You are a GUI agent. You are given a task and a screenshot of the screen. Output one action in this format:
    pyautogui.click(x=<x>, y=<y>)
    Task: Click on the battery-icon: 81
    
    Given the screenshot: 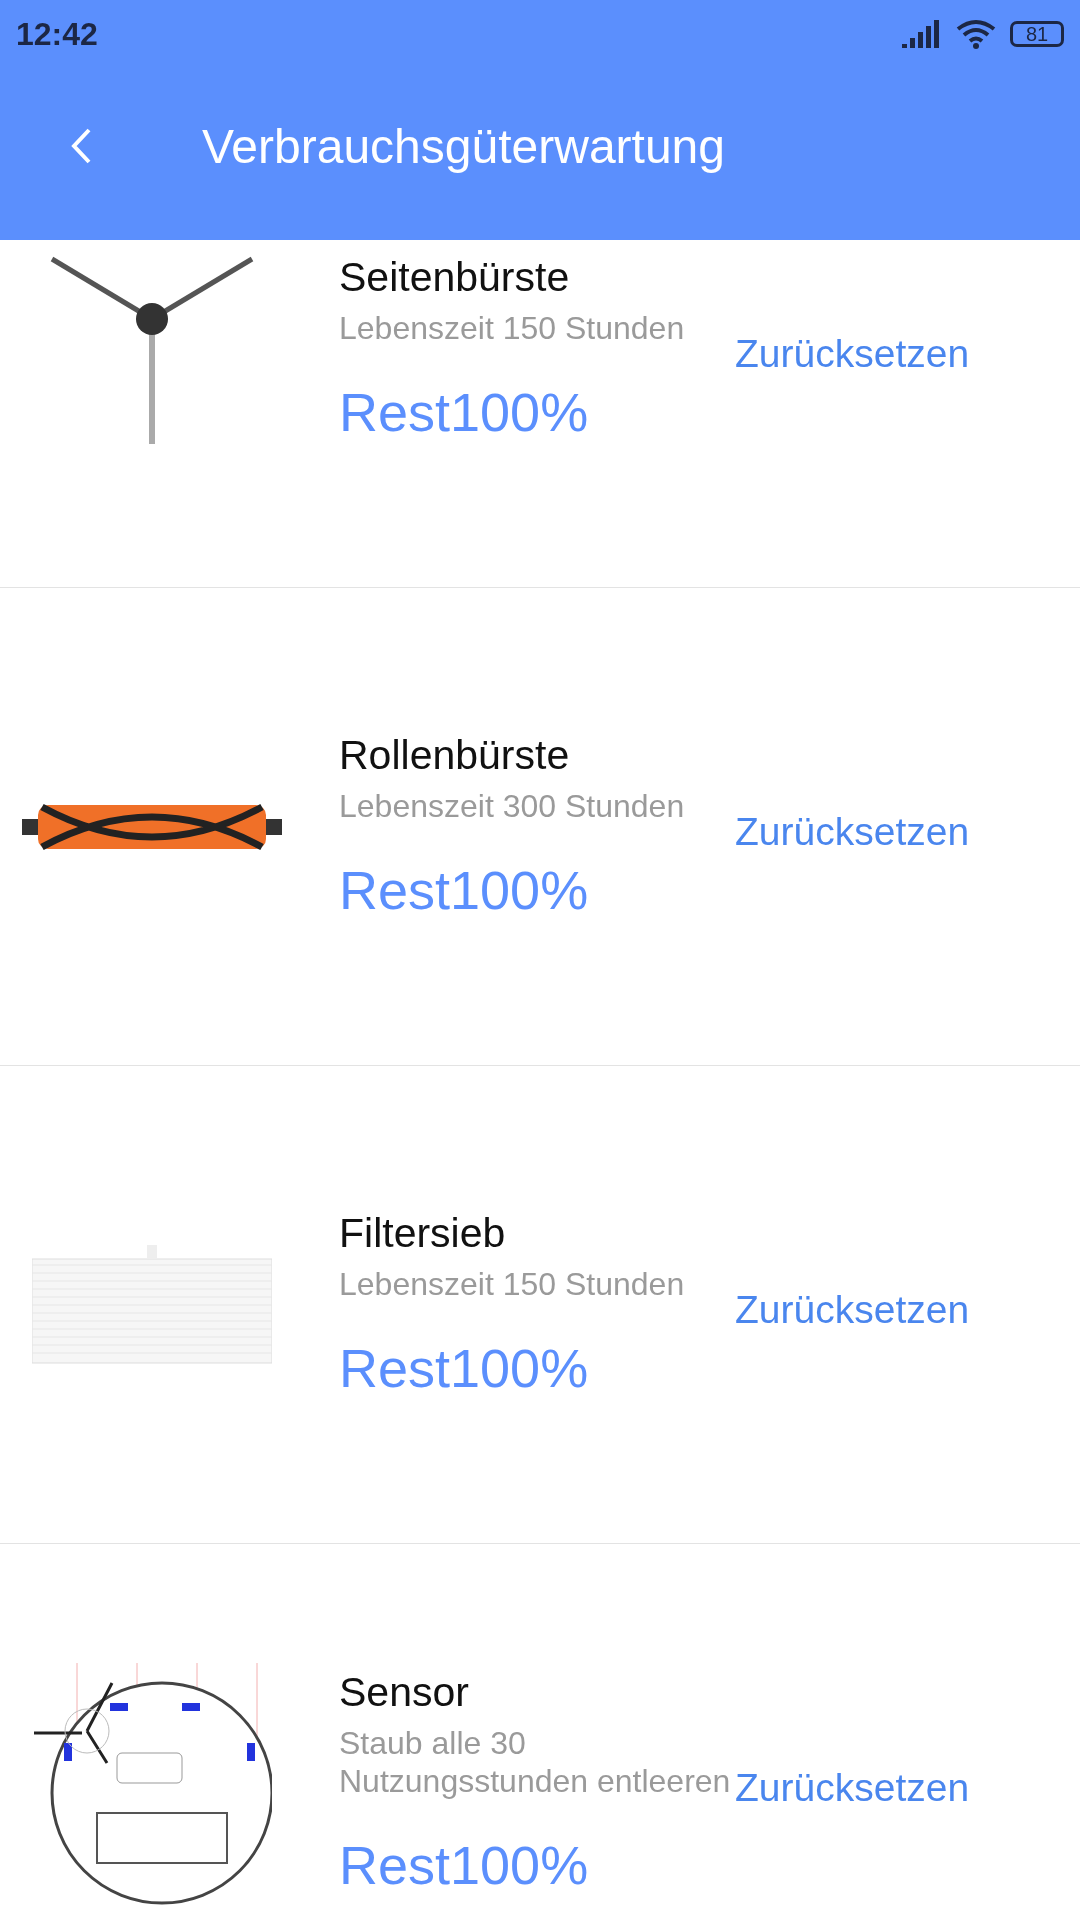 What is the action you would take?
    pyautogui.click(x=1037, y=34)
    